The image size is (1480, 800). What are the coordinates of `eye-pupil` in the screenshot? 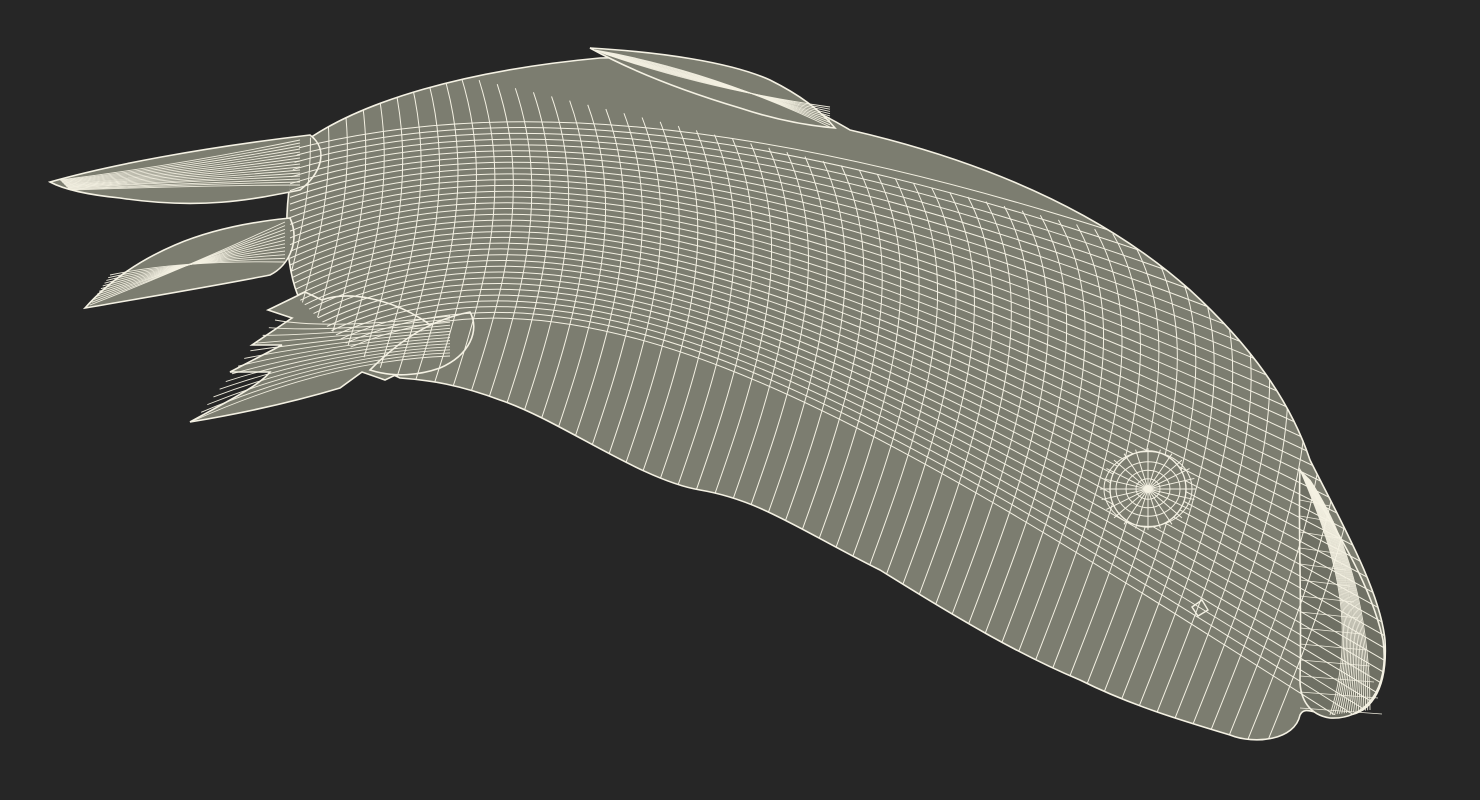 It's located at (1148, 489).